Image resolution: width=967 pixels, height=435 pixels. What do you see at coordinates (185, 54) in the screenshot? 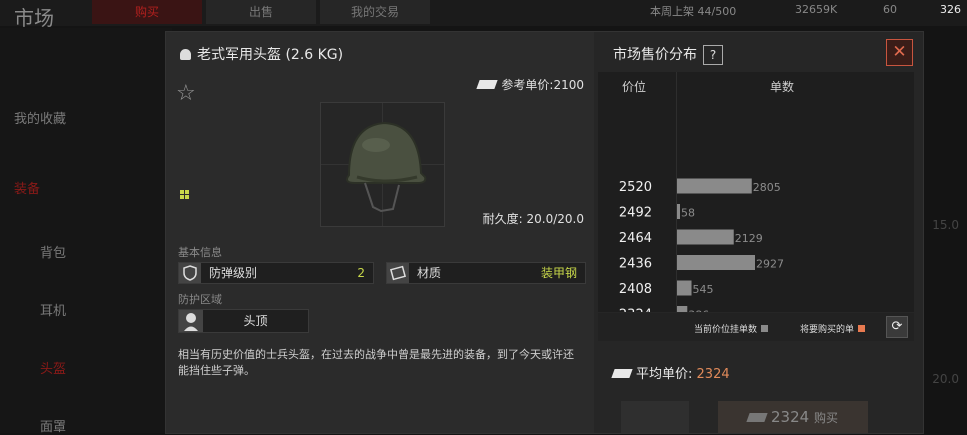
I see `helmet-icon` at bounding box center [185, 54].